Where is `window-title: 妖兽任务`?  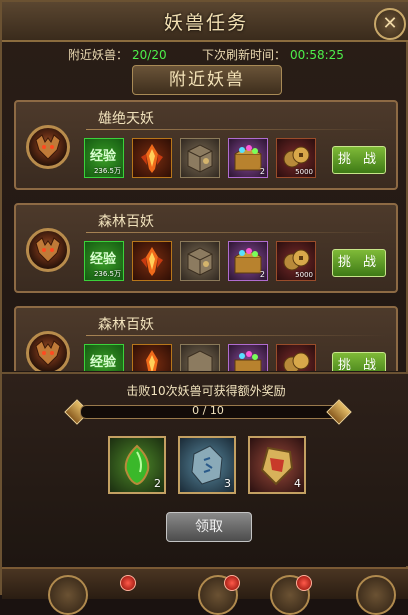
window-title: 妖兽任务 is located at coordinates (205, 23).